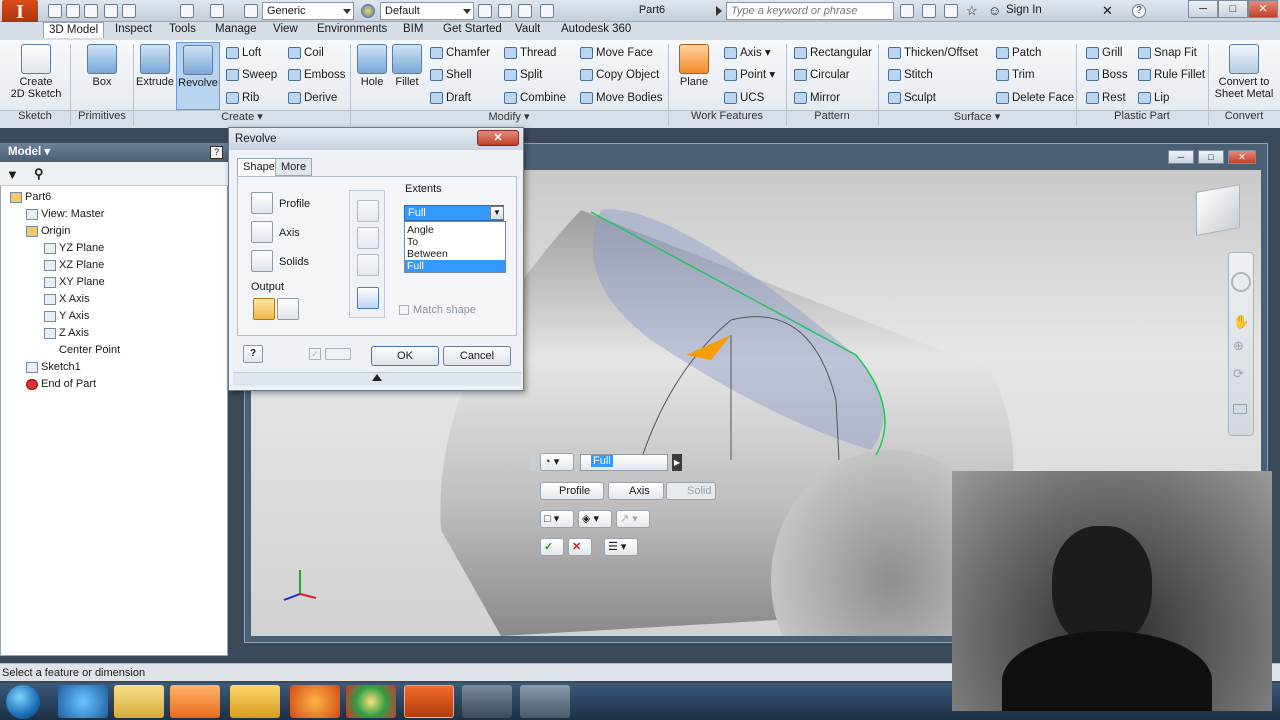  What do you see at coordinates (155, 66) in the screenshot?
I see `extrude-button: Extrude` at bounding box center [155, 66].